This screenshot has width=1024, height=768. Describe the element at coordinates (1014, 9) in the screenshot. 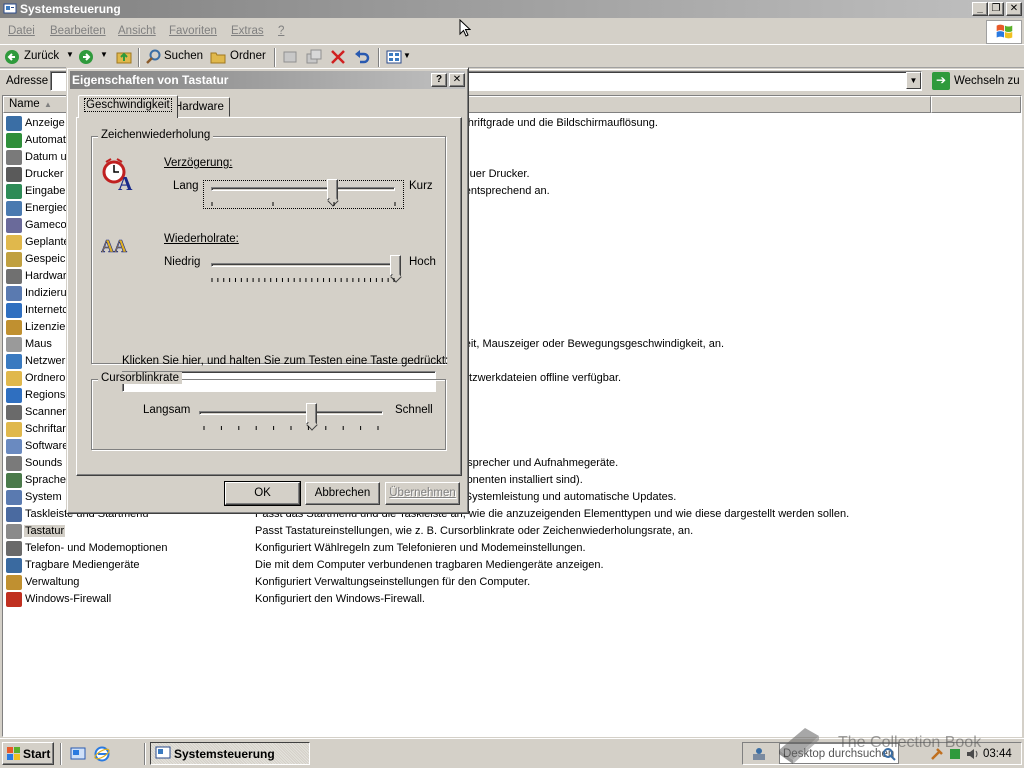

I see `close-button: ✕` at that location.